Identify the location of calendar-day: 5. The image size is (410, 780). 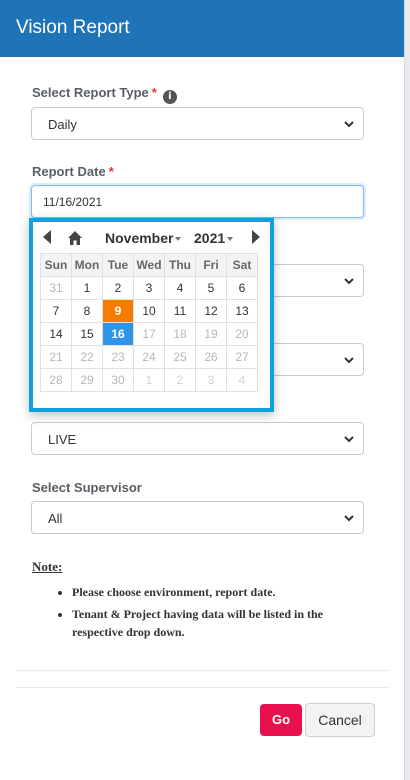
(211, 288).